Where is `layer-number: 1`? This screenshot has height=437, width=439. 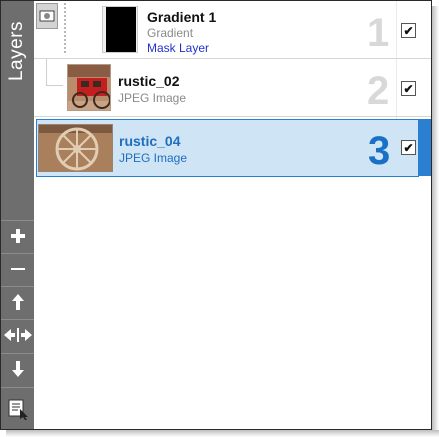 layer-number: 1 is located at coordinates (378, 33).